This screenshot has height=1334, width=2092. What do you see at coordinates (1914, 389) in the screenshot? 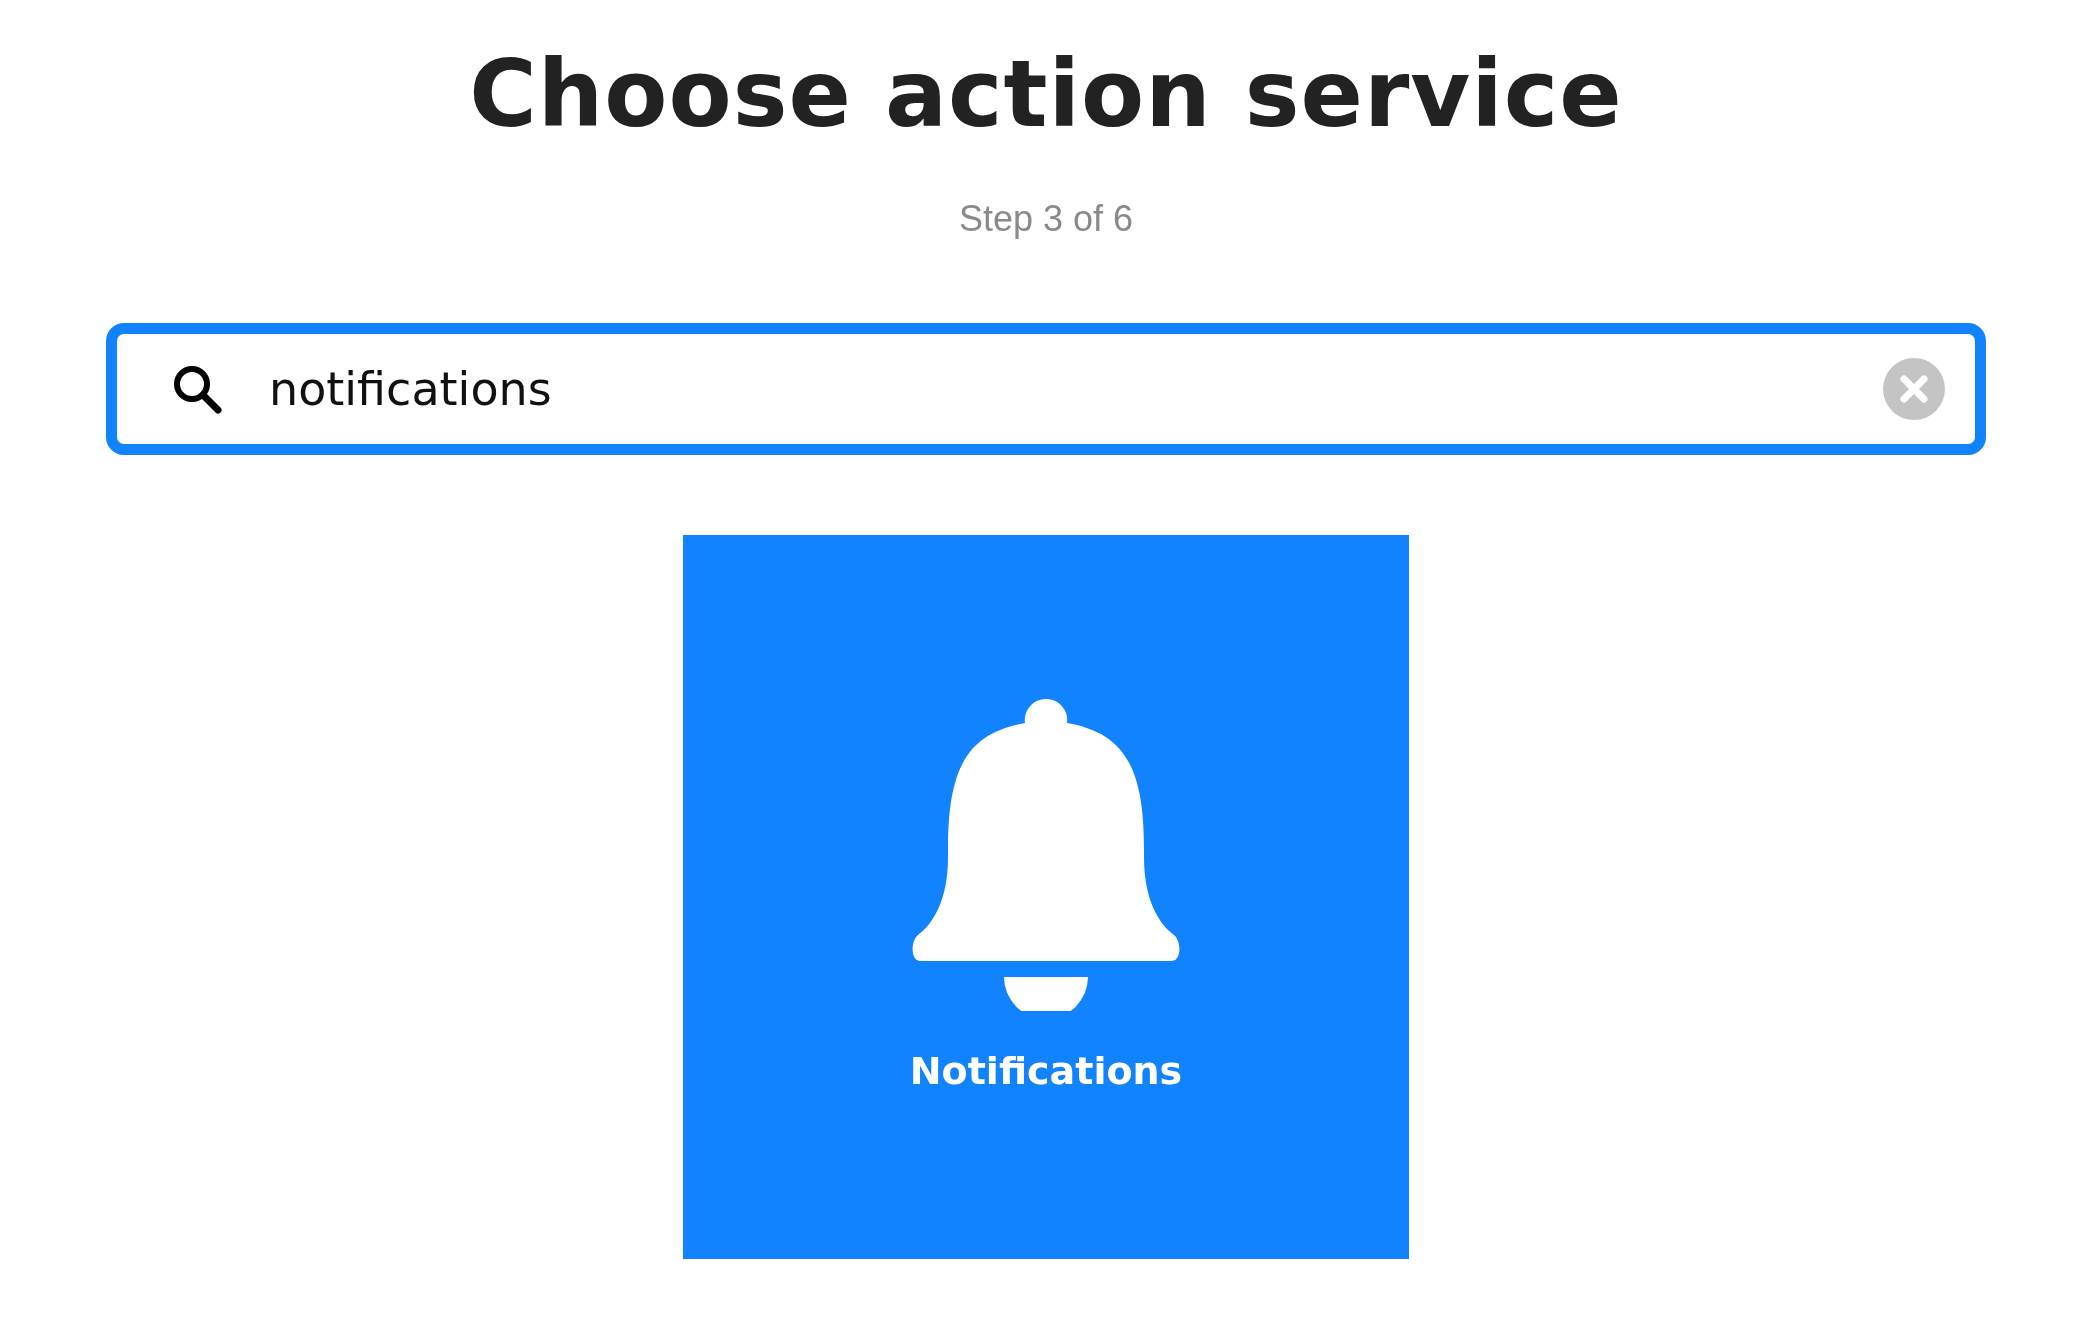
I see `clear-icon` at bounding box center [1914, 389].